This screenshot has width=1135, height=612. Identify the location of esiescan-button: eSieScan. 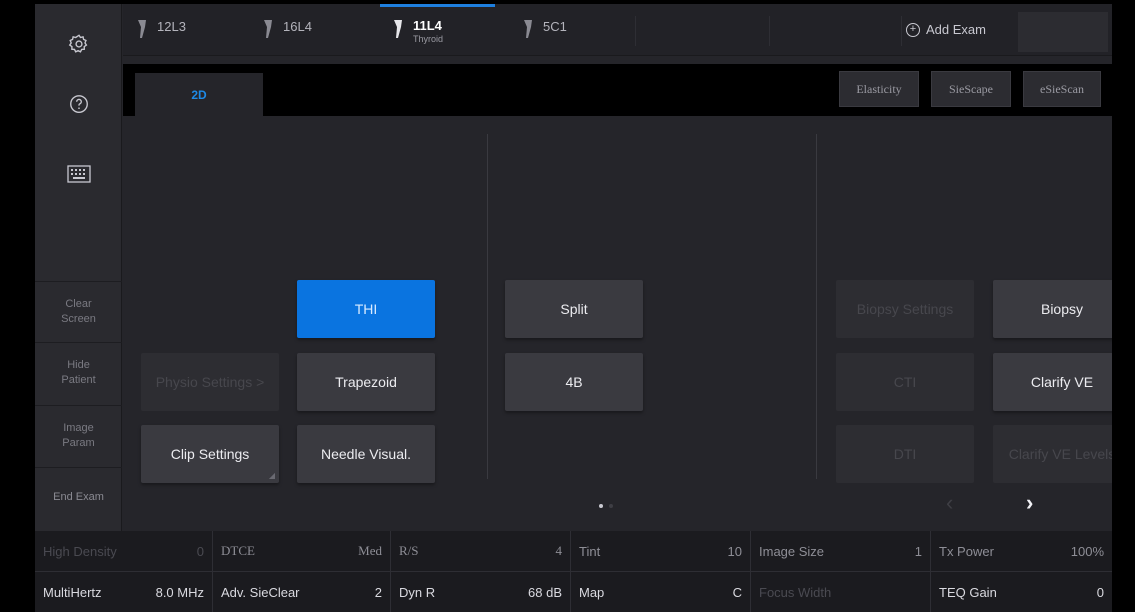
(1062, 89).